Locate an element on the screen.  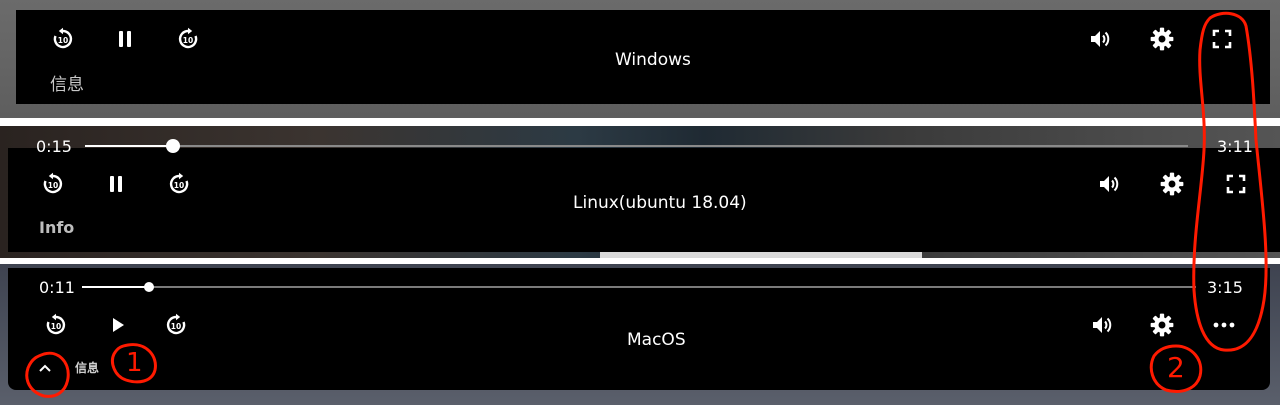
duration-time: 3:11 is located at coordinates (1235, 146).